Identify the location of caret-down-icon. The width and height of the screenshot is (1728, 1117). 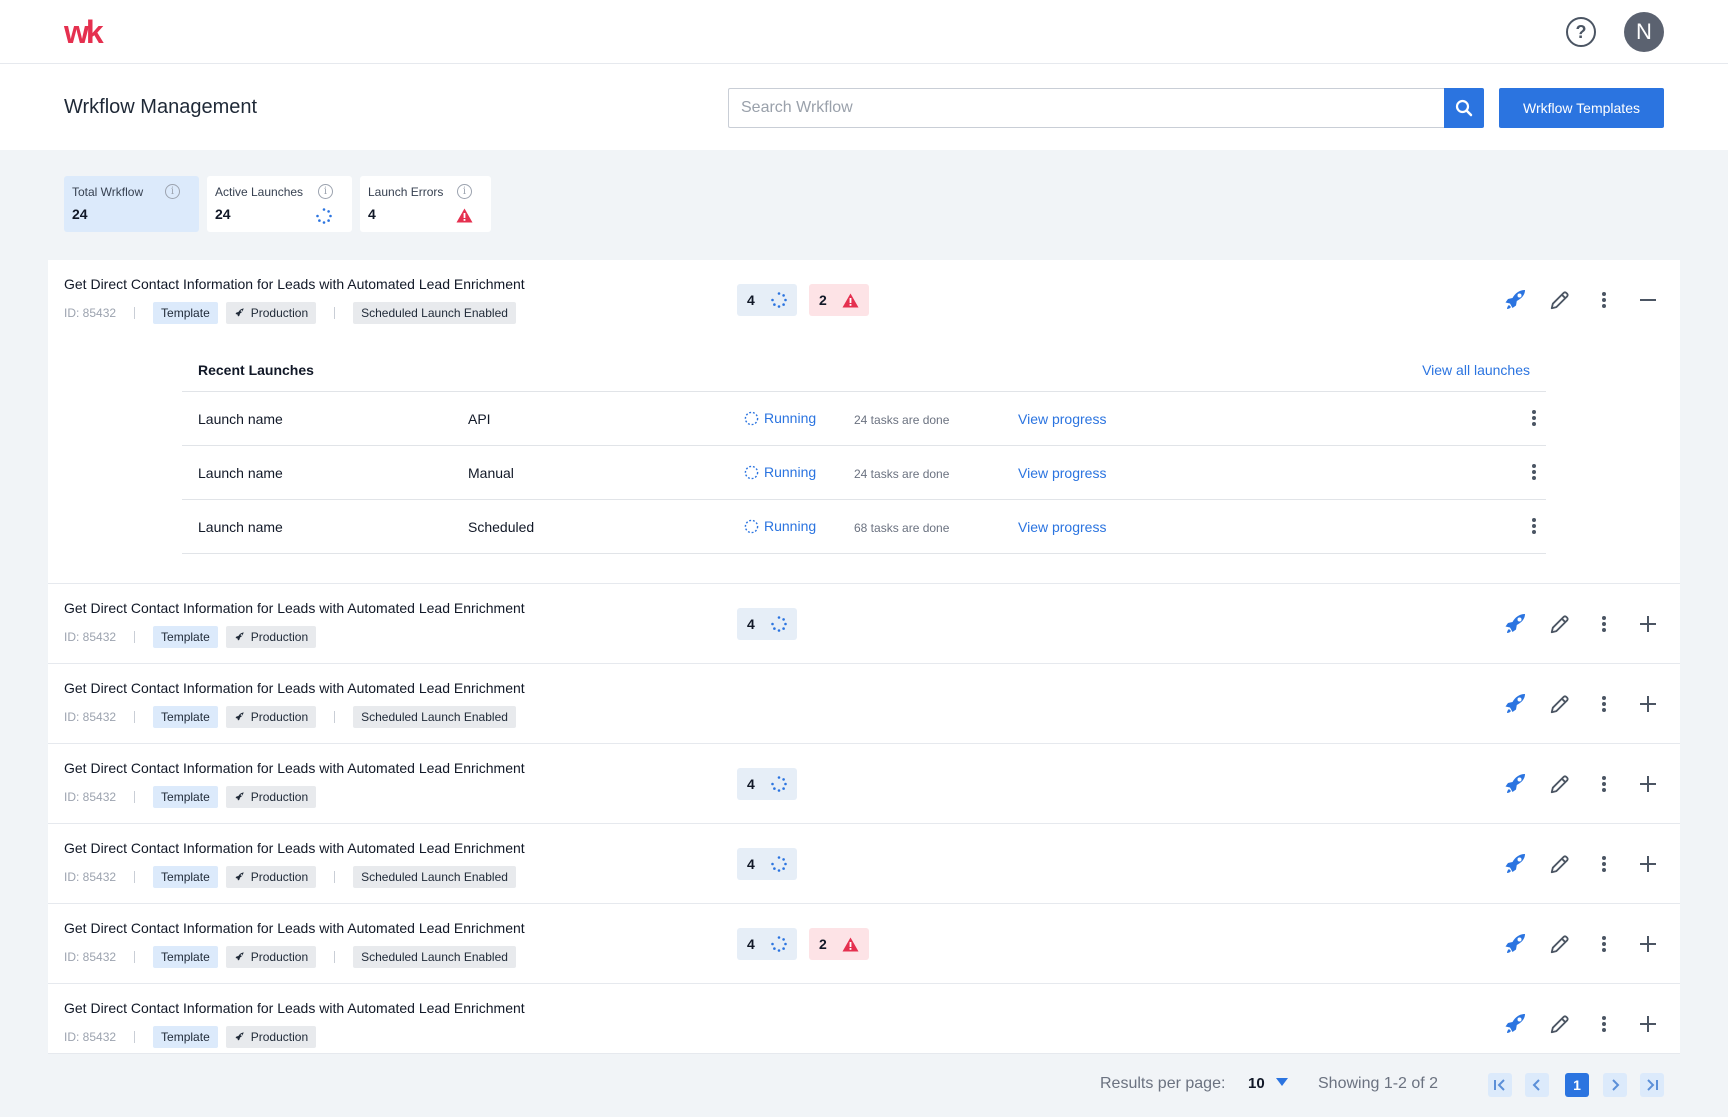
(1282, 1082).